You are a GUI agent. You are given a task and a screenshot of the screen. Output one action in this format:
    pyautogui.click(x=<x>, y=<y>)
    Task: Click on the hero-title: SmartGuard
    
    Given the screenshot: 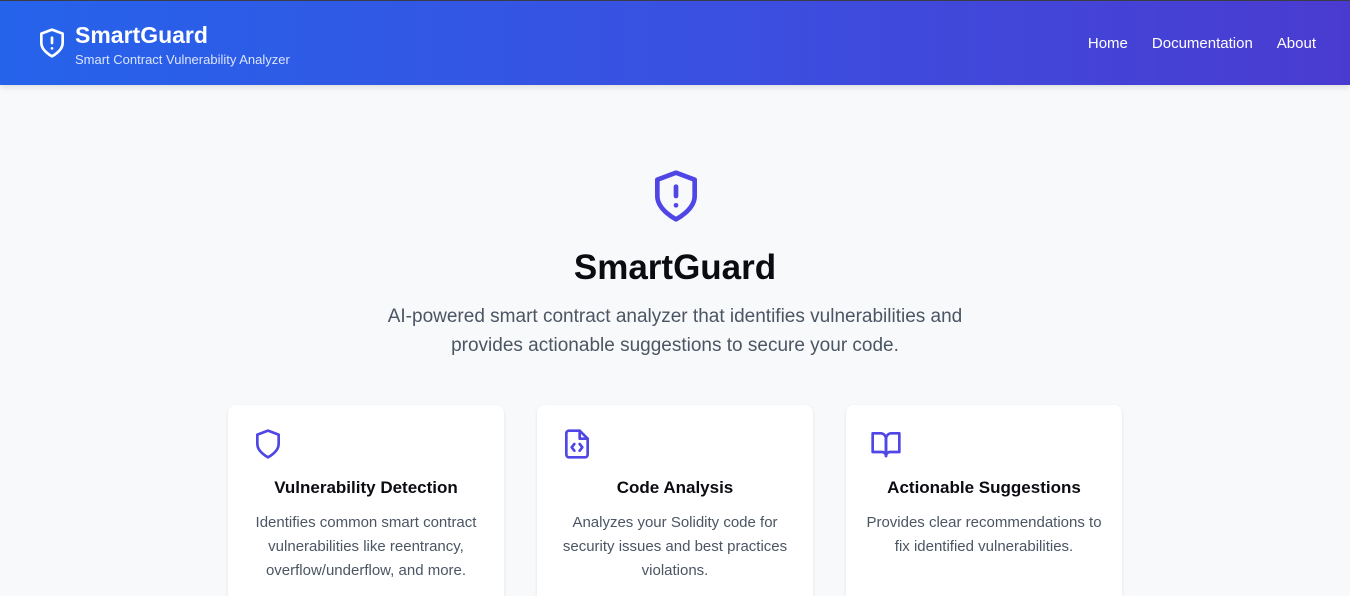 What is the action you would take?
    pyautogui.click(x=675, y=267)
    